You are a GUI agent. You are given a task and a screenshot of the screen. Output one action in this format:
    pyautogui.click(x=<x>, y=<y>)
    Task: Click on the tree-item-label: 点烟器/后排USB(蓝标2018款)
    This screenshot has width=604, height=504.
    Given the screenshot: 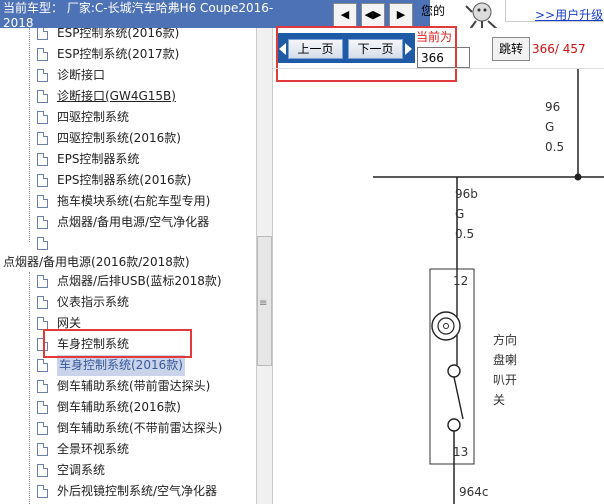 What is the action you would take?
    pyautogui.click(x=139, y=281)
    